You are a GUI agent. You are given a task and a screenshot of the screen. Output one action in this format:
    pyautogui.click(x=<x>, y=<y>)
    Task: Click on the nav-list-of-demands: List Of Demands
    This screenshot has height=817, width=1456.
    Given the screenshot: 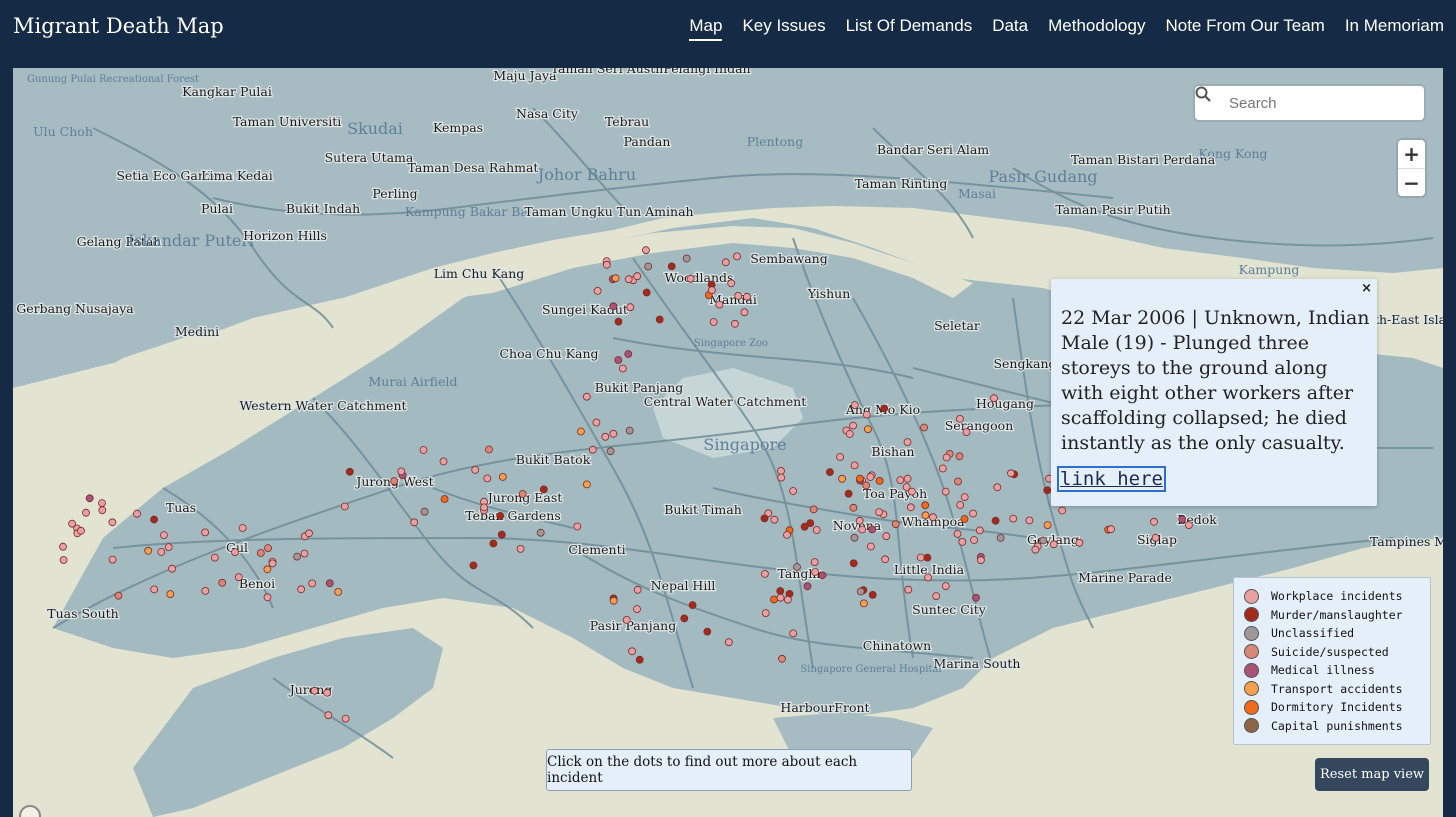 What is the action you would take?
    pyautogui.click(x=909, y=28)
    